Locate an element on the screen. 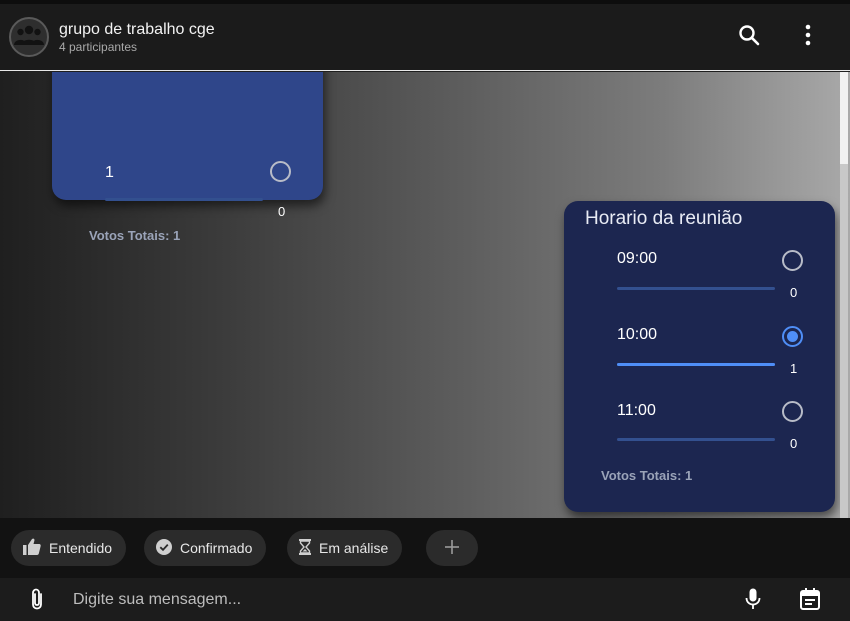 This screenshot has height=621, width=850. group-avatar is located at coordinates (29, 37).